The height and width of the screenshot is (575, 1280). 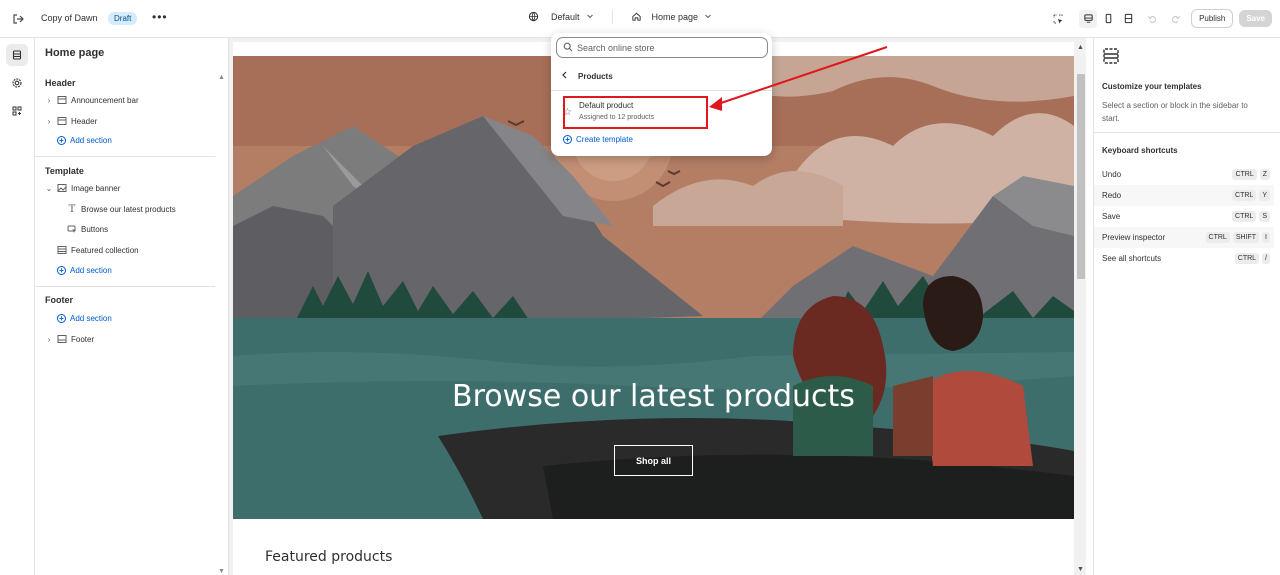 I want to click on variant-selector: Default, so click(x=565, y=17).